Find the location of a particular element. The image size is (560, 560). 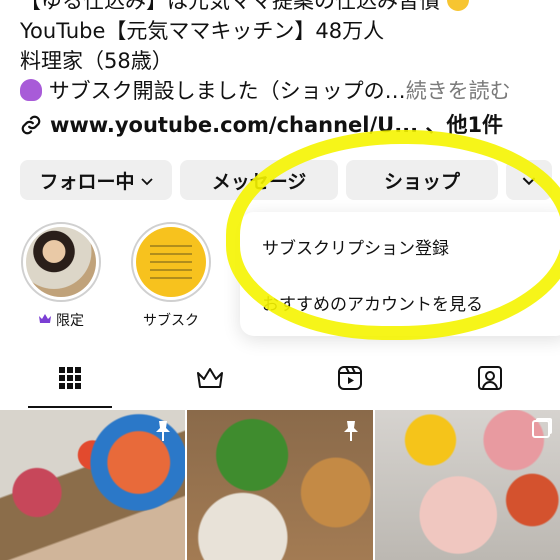

chevron-down-icon is located at coordinates (146, 180).